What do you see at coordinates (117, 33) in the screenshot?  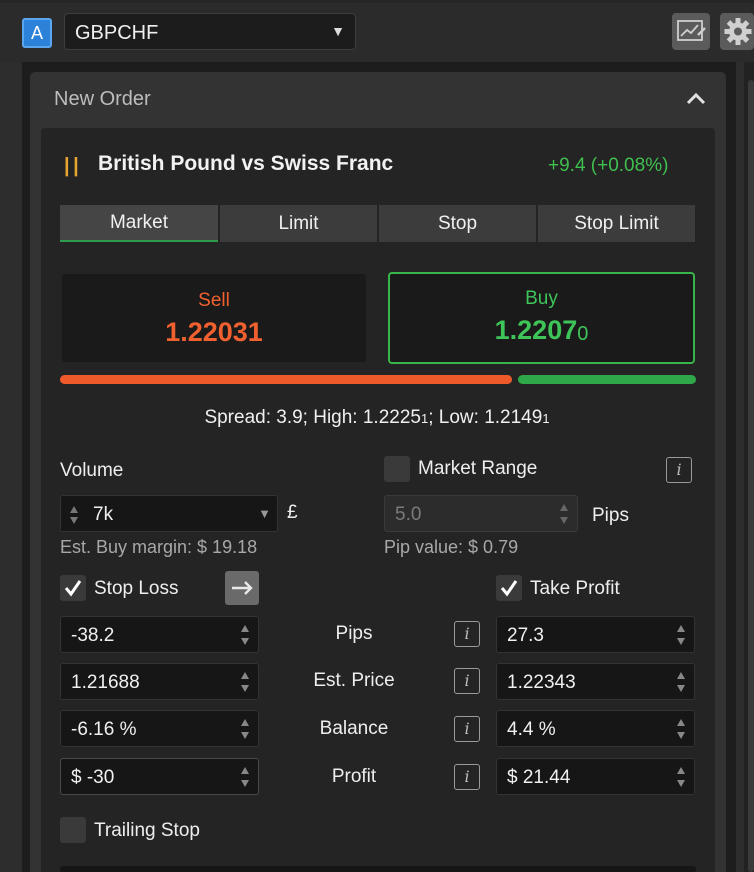 I see `symbol-select-value: GBPCHF` at bounding box center [117, 33].